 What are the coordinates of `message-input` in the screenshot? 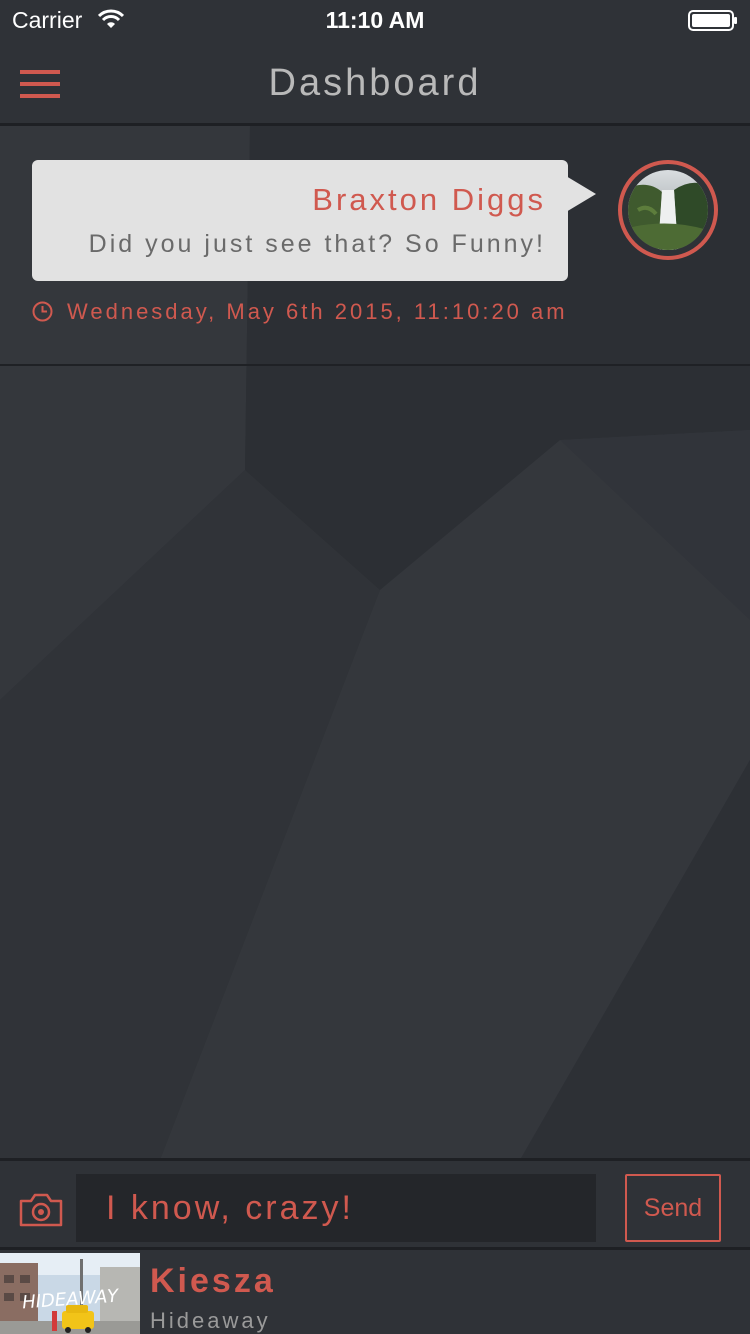 It's located at (336, 1208).